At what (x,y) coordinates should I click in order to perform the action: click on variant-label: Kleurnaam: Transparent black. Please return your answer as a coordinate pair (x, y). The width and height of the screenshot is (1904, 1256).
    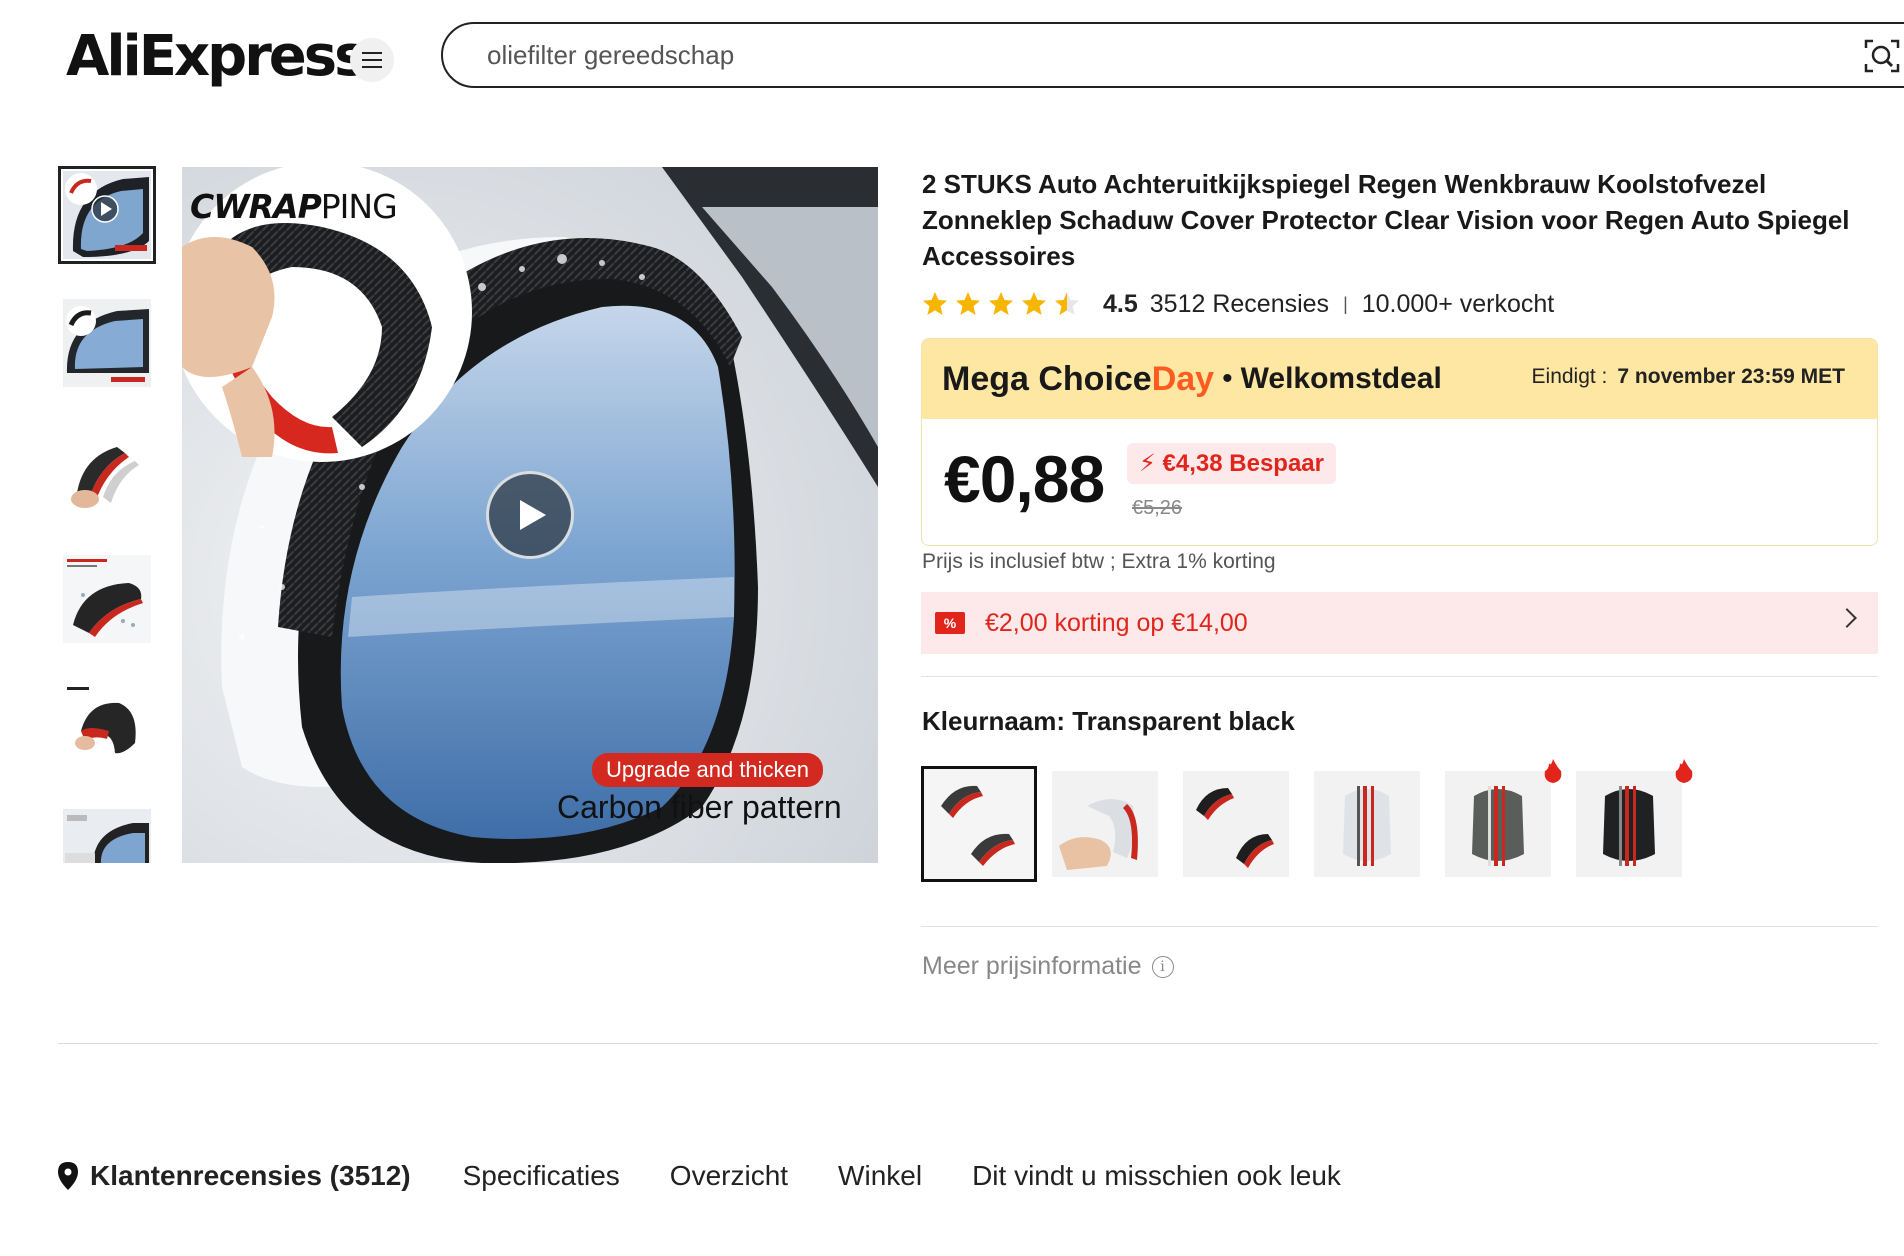
    Looking at the image, I should click on (1108, 721).